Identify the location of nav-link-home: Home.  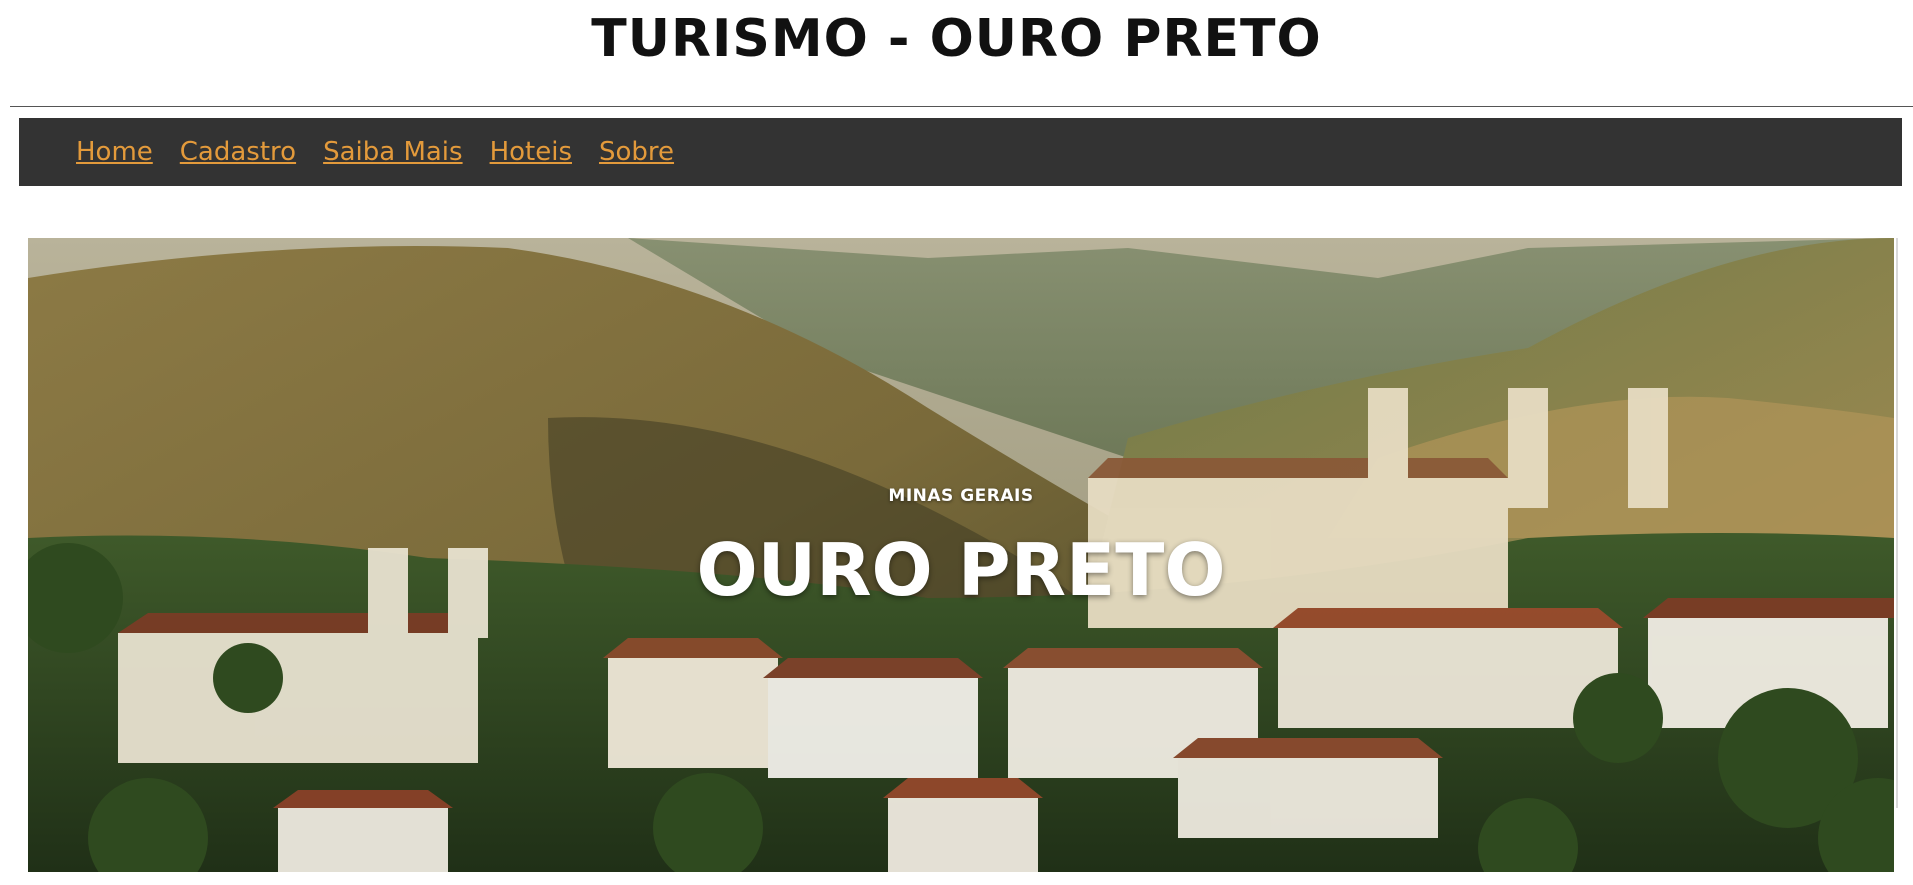
(114, 152).